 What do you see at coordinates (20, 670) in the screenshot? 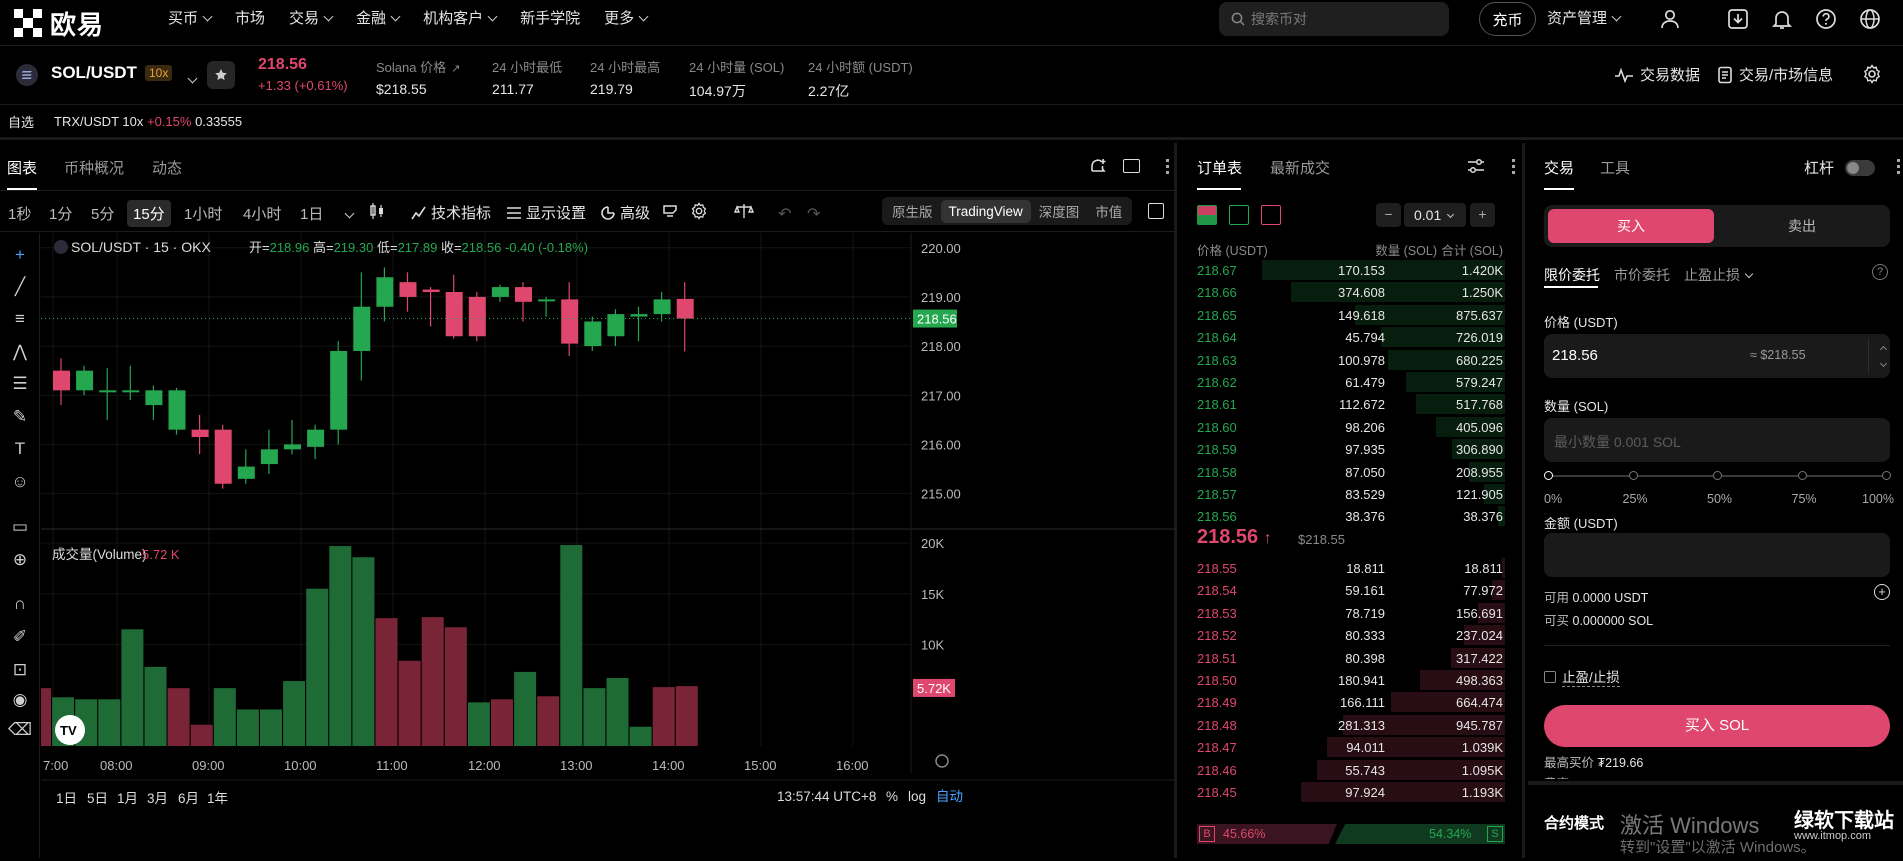
I see `lock-icon: ⊡` at bounding box center [20, 670].